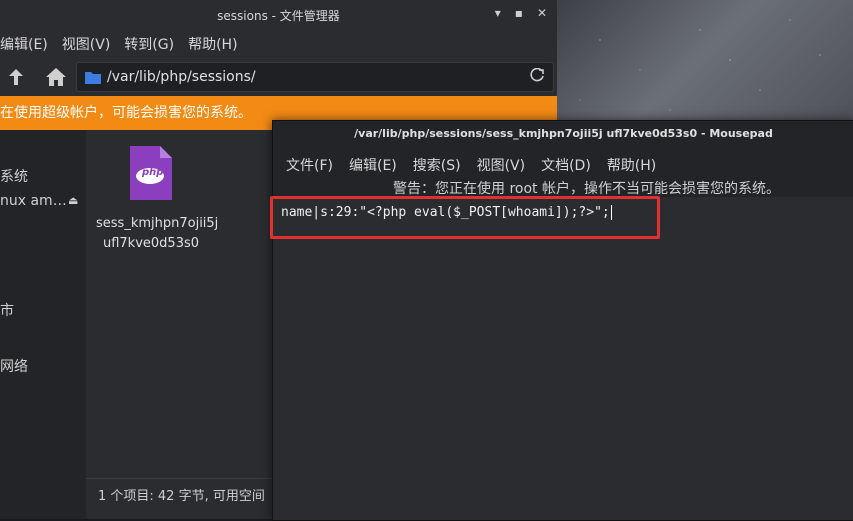 This screenshot has width=853, height=521. I want to click on folder-icon, so click(93, 77).